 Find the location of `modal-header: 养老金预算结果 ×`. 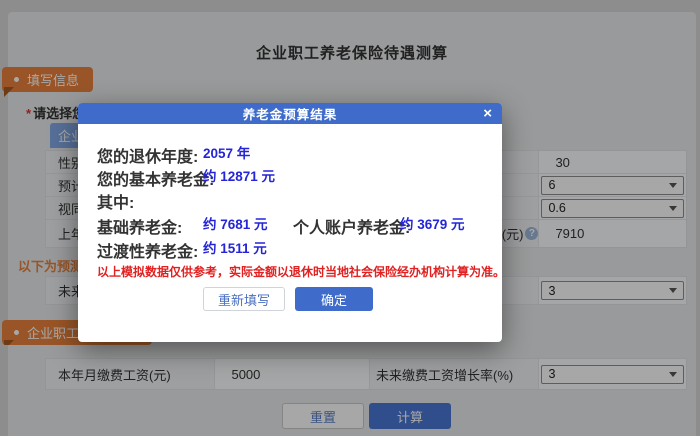

modal-header: 养老金预算结果 × is located at coordinates (290, 113).